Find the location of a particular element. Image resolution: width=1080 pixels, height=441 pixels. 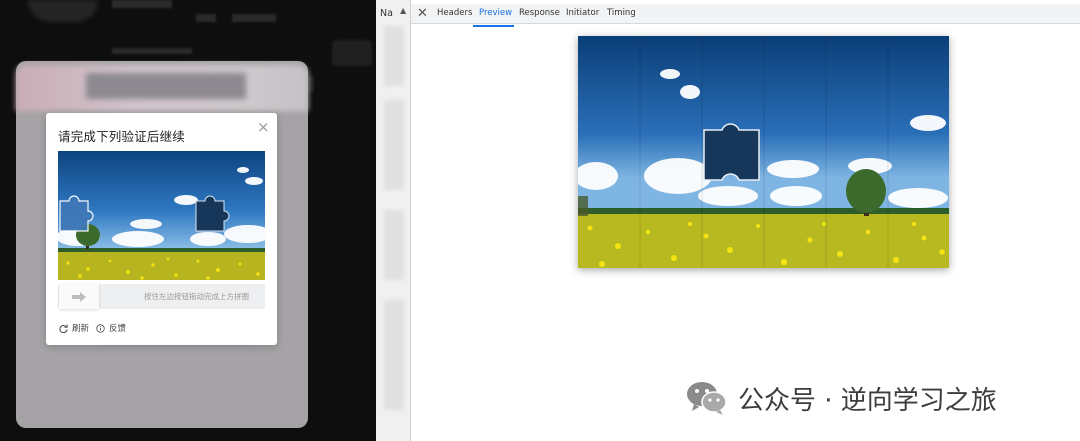

sort-arrow-icon: ▲ is located at coordinates (403, 10).